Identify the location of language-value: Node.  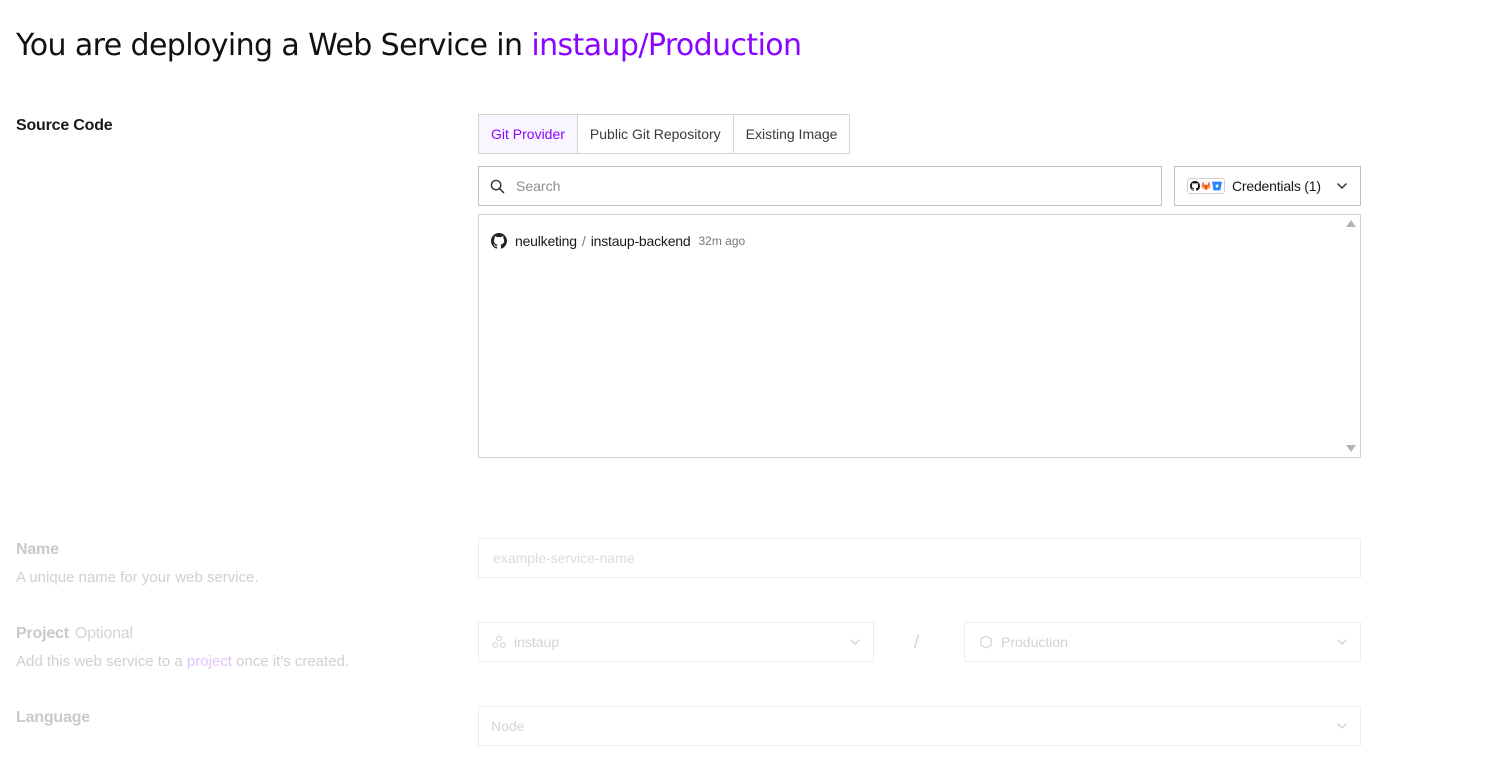
(508, 726).